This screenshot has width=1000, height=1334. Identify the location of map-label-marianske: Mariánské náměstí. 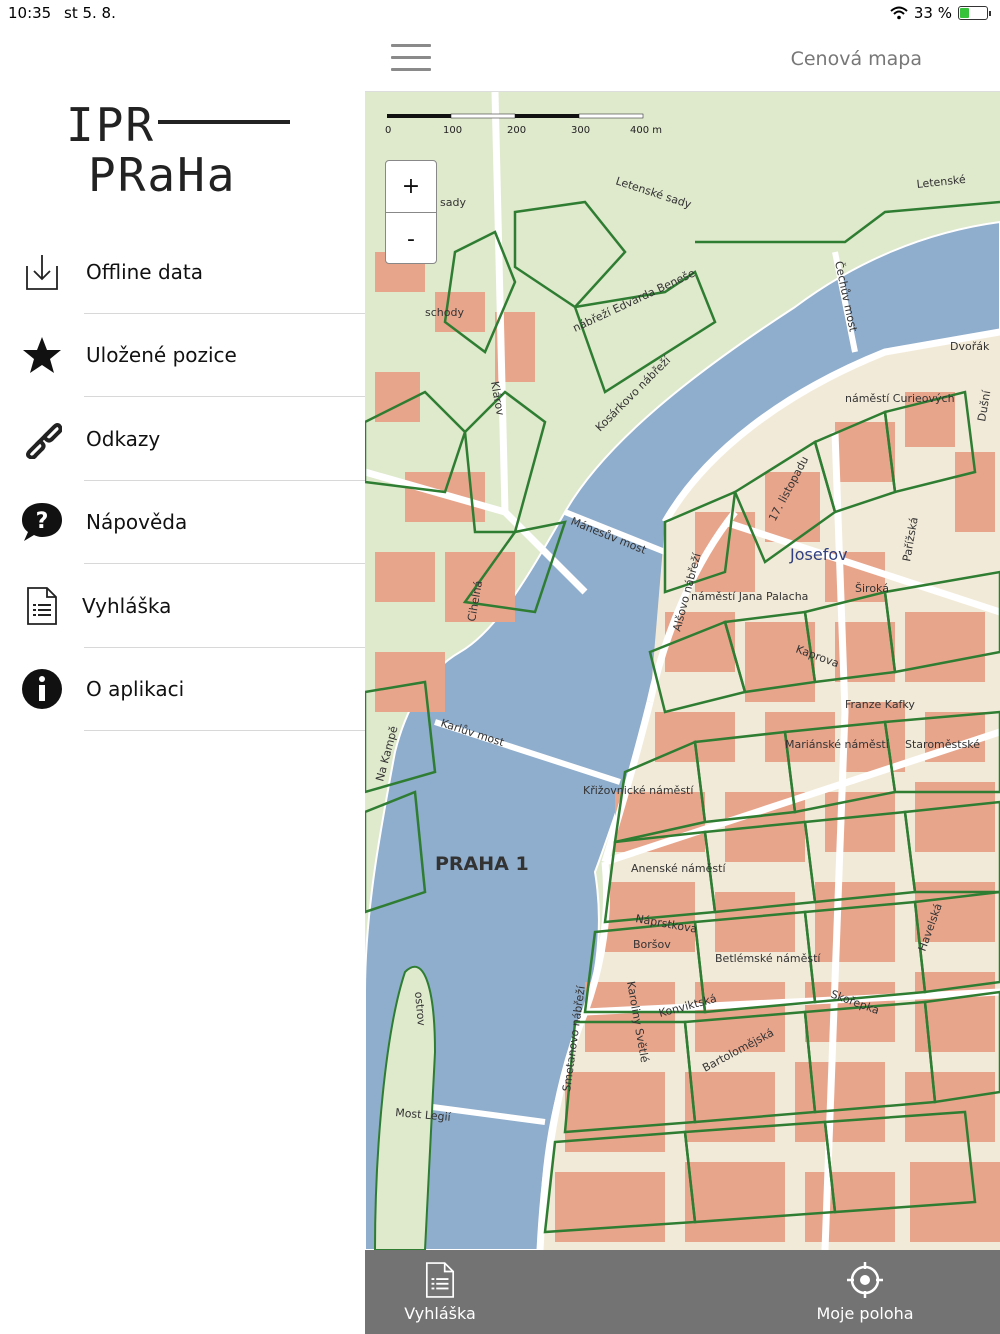
(837, 744).